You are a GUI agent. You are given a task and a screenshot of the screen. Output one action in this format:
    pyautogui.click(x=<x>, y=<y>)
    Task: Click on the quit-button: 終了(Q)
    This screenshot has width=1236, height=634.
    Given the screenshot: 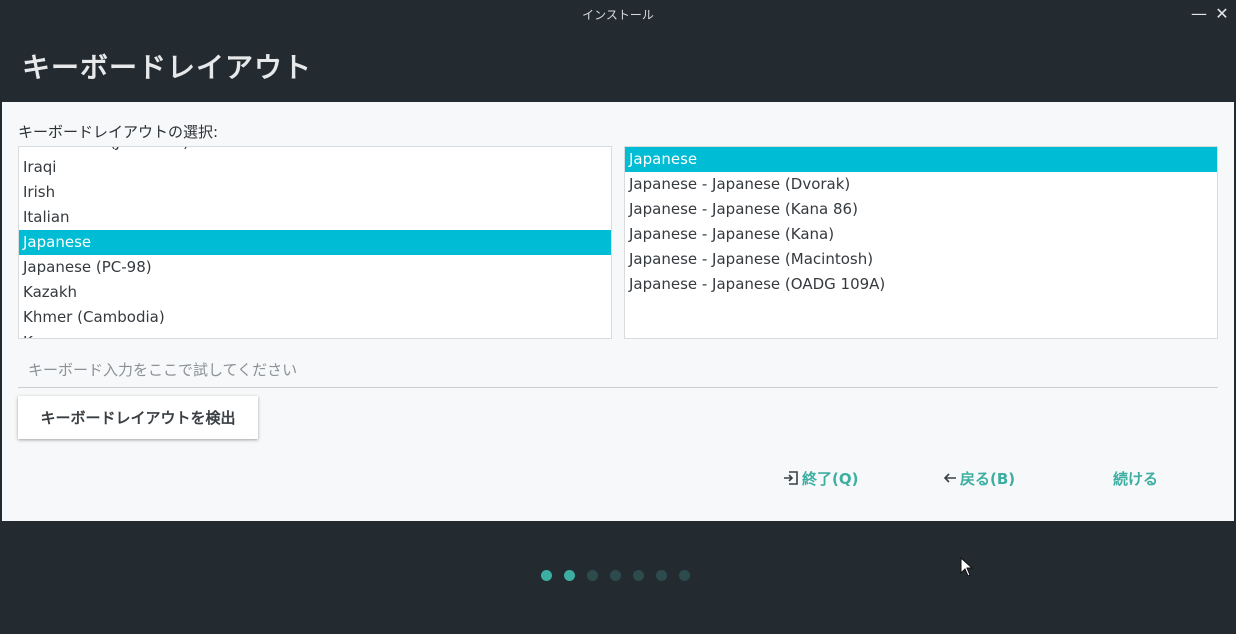 What is the action you would take?
    pyautogui.click(x=820, y=478)
    